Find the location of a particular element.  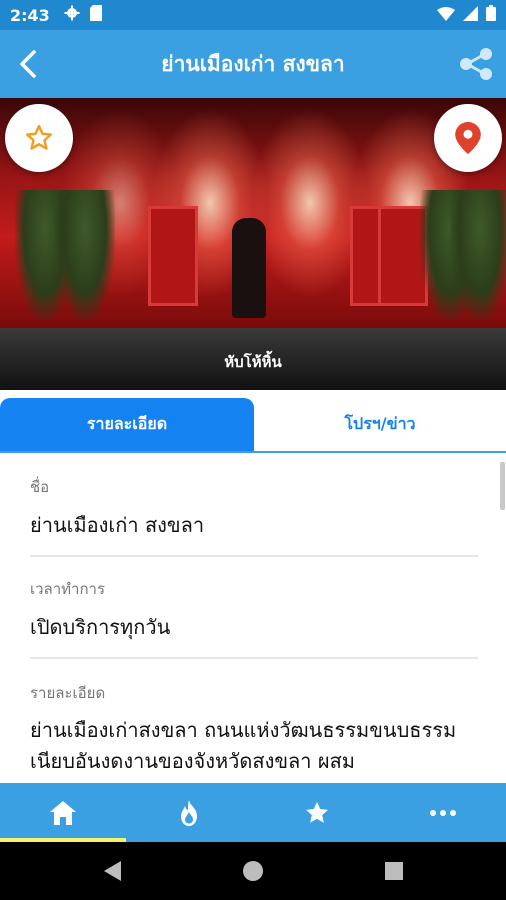

page-title: ย่านเมืองเก่า สงขลา is located at coordinates (253, 63).